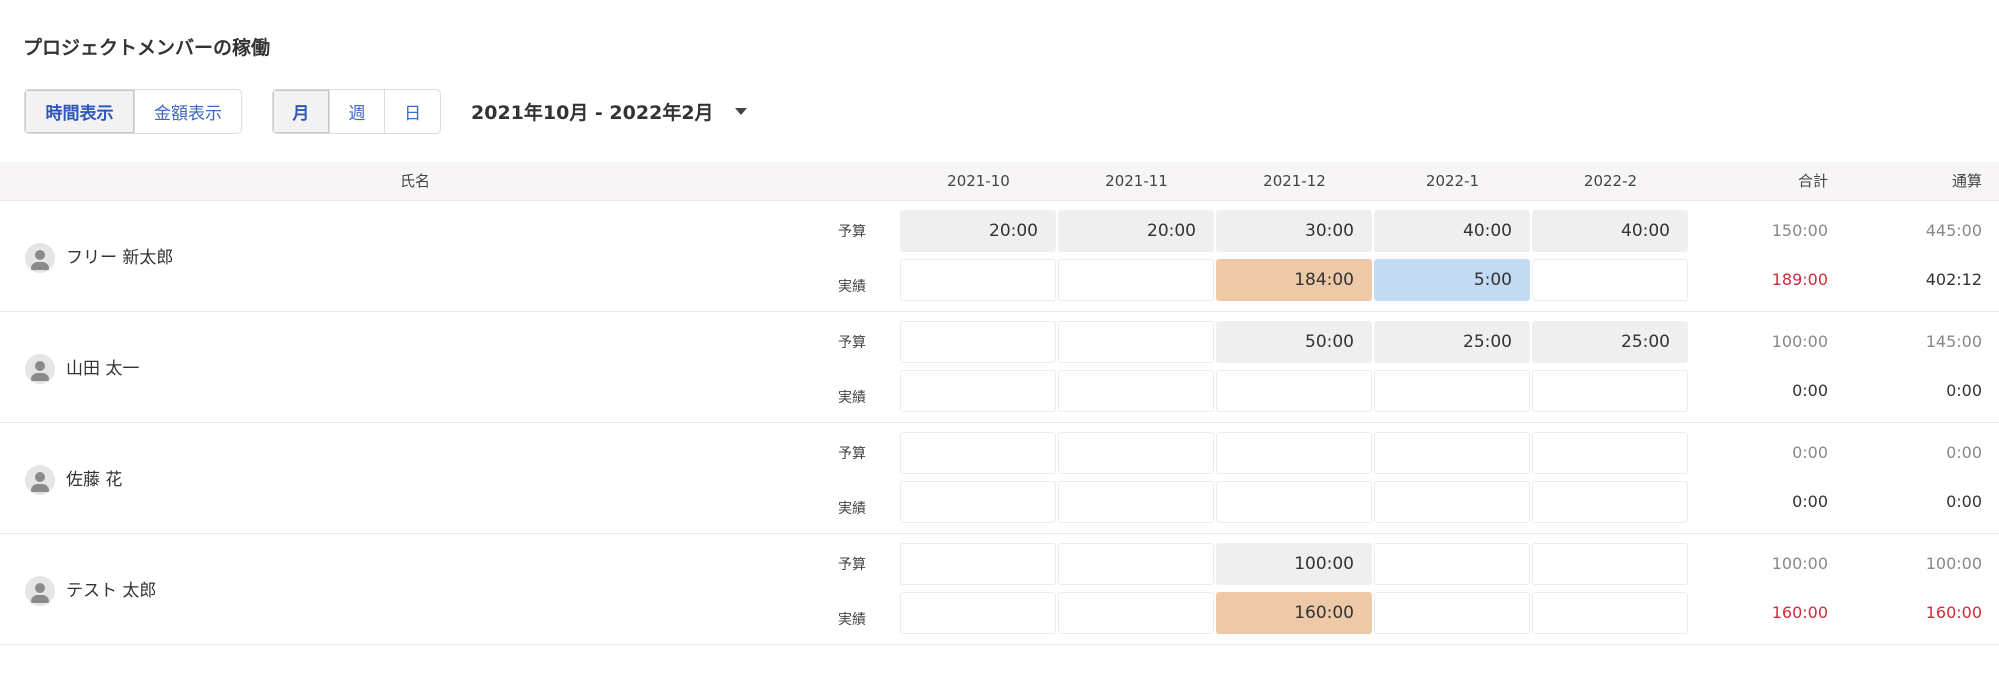  I want to click on week-button: 週, so click(356, 111).